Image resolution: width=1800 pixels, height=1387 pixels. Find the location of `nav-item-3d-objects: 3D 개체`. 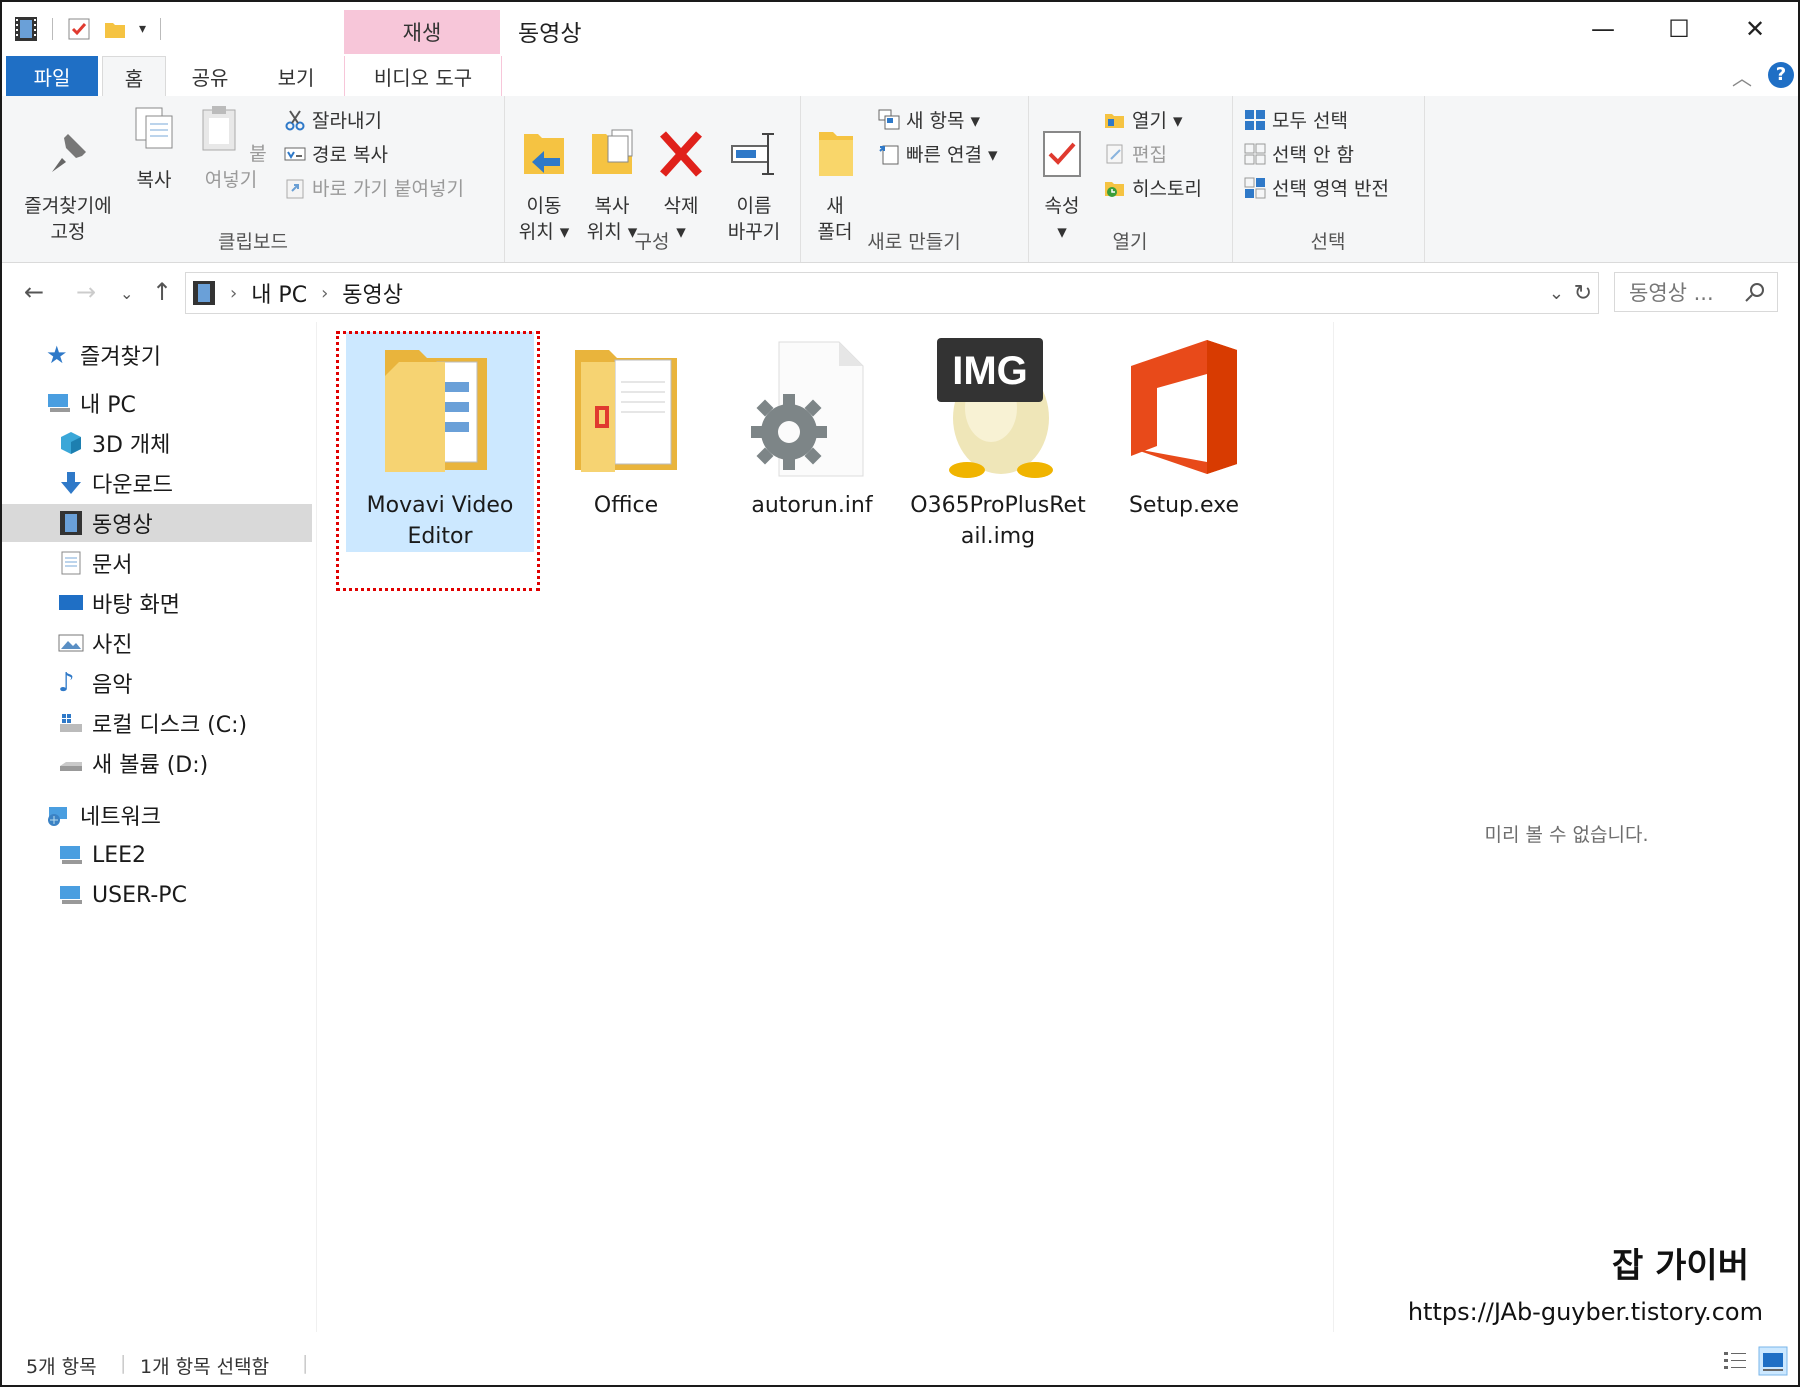

nav-item-3d-objects: 3D 개체 is located at coordinates (158, 443).